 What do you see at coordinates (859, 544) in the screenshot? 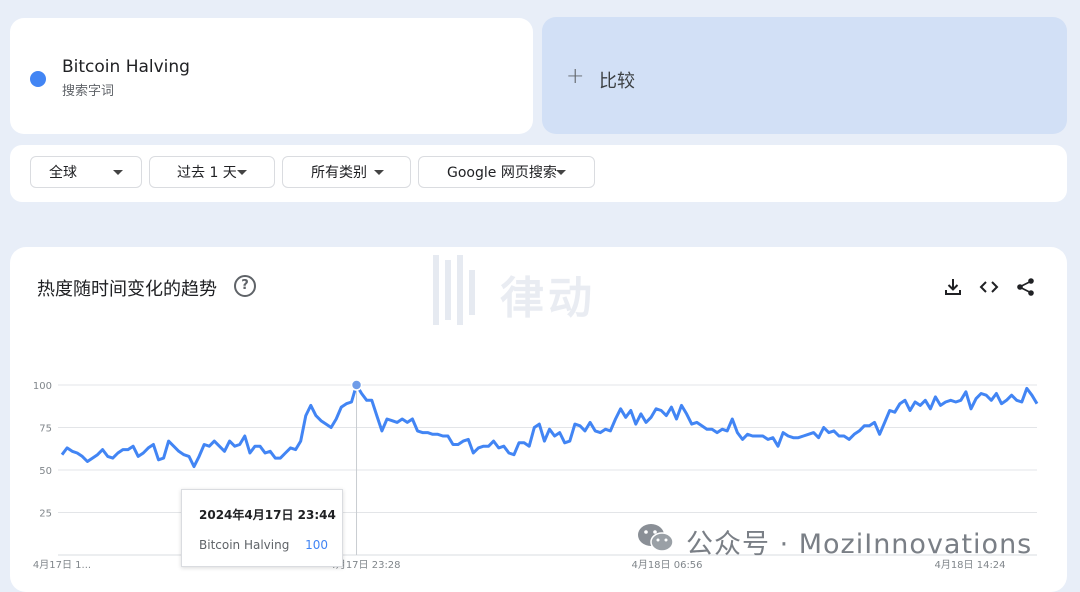
I see `source-watermark-text: 公众号 · MoziInnovations` at bounding box center [859, 544].